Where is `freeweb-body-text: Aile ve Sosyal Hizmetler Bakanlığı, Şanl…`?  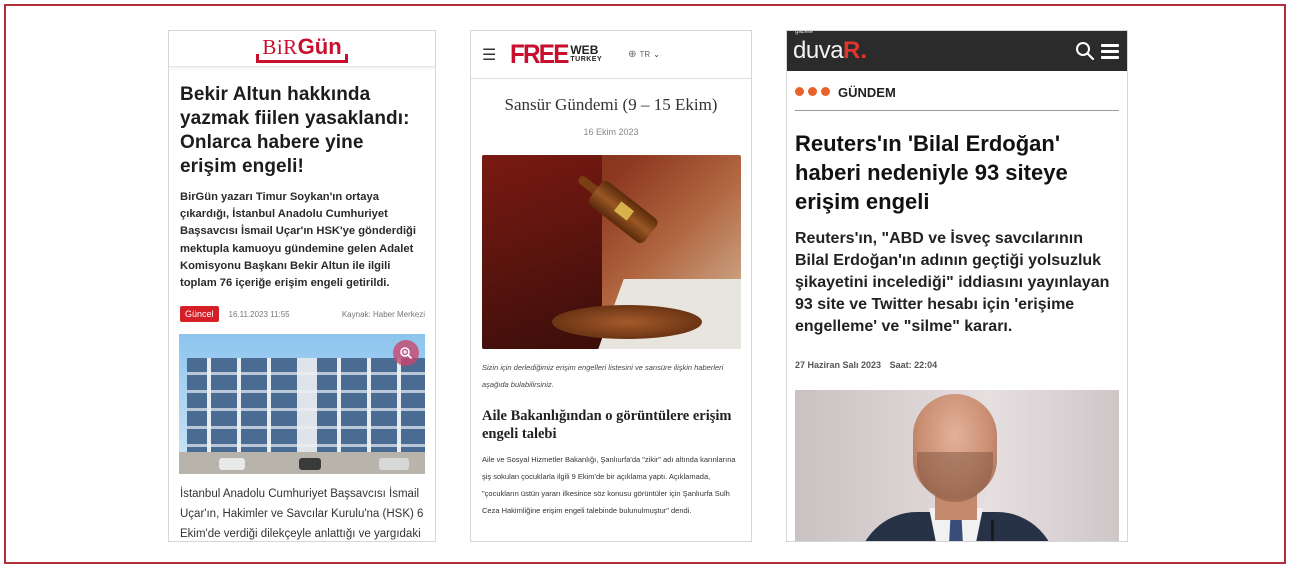 freeweb-body-text: Aile ve Sosyal Hizmetler Bakanlığı, Şanl… is located at coordinates (609, 485).